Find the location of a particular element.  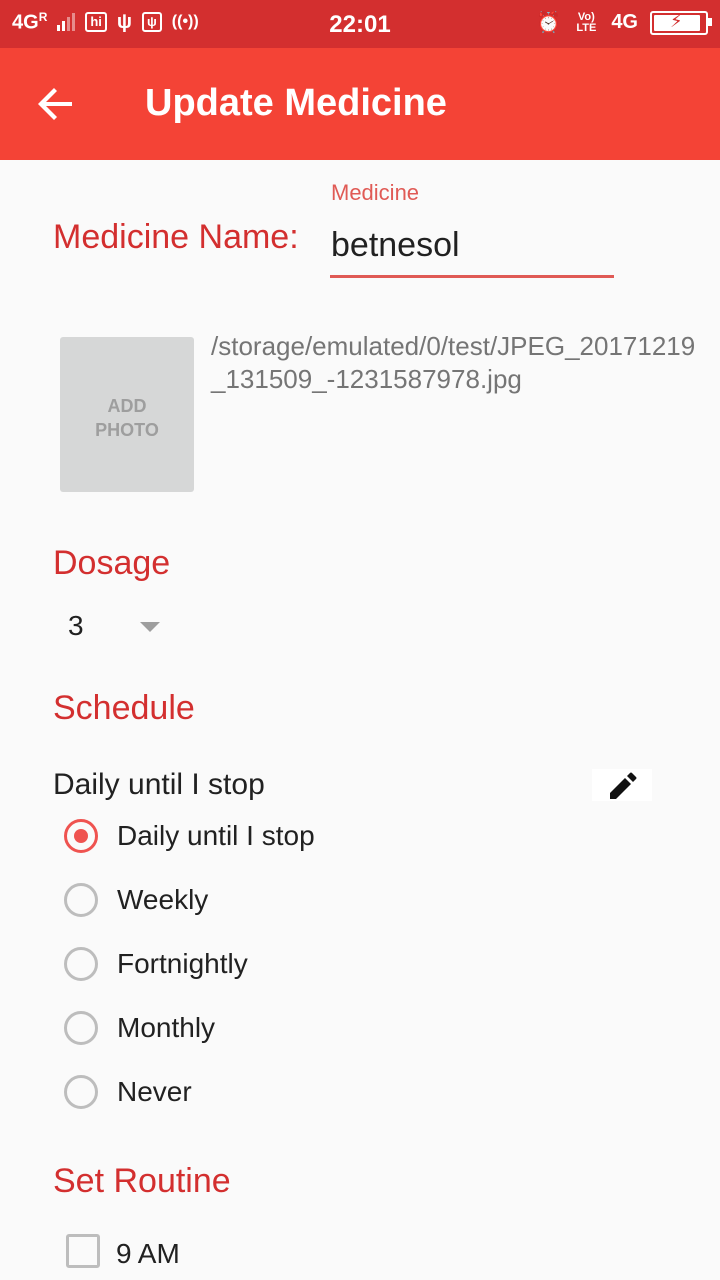

add-photo-button: ADD PHOTO is located at coordinates (127, 414).